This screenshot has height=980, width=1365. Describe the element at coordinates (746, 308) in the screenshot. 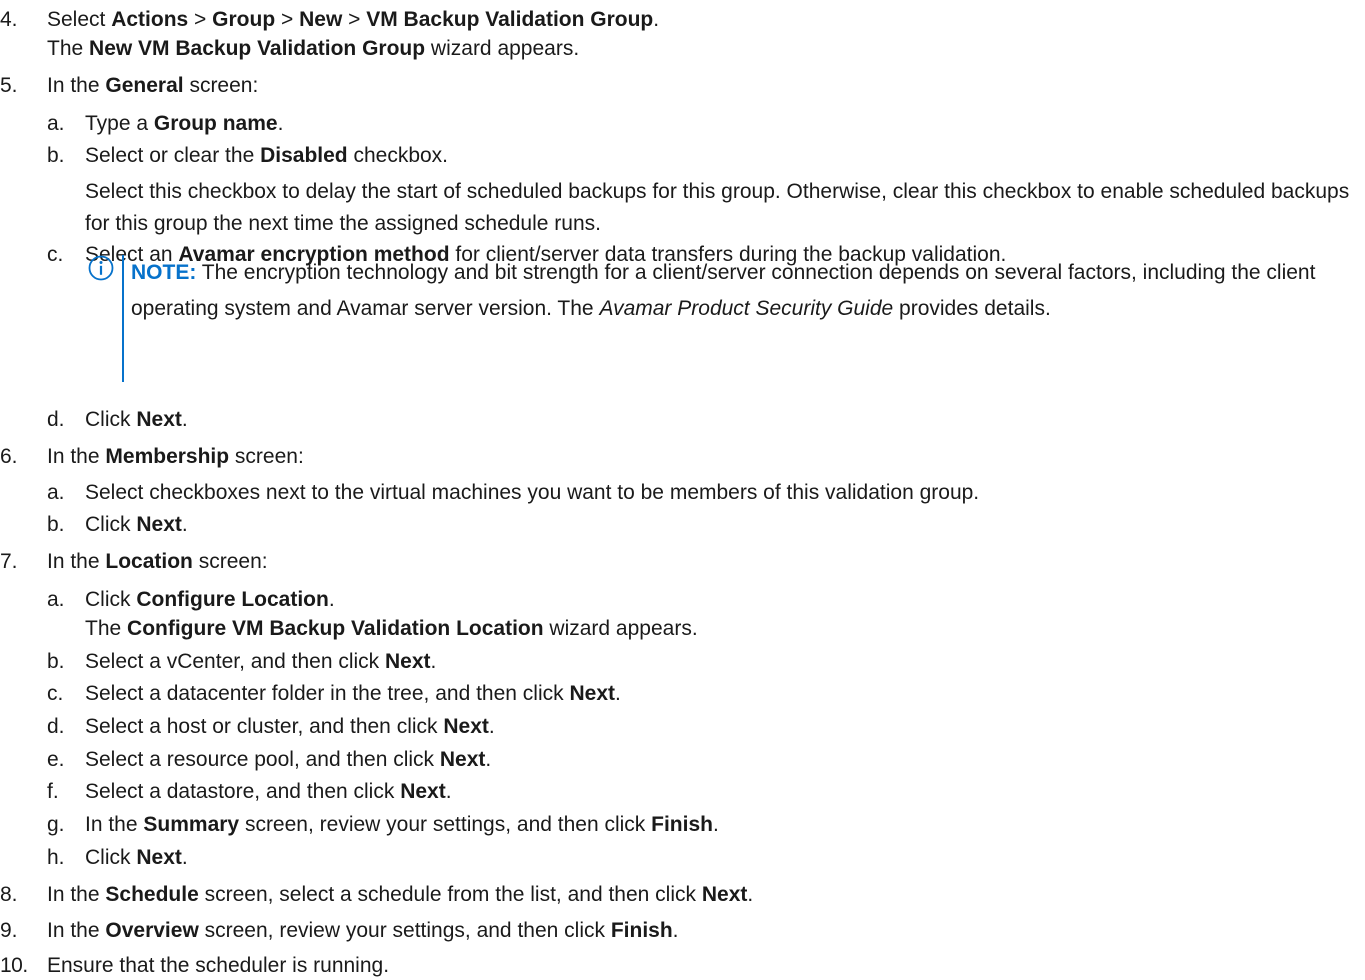

I see `guide-title: Avamar Product Security Guide` at that location.